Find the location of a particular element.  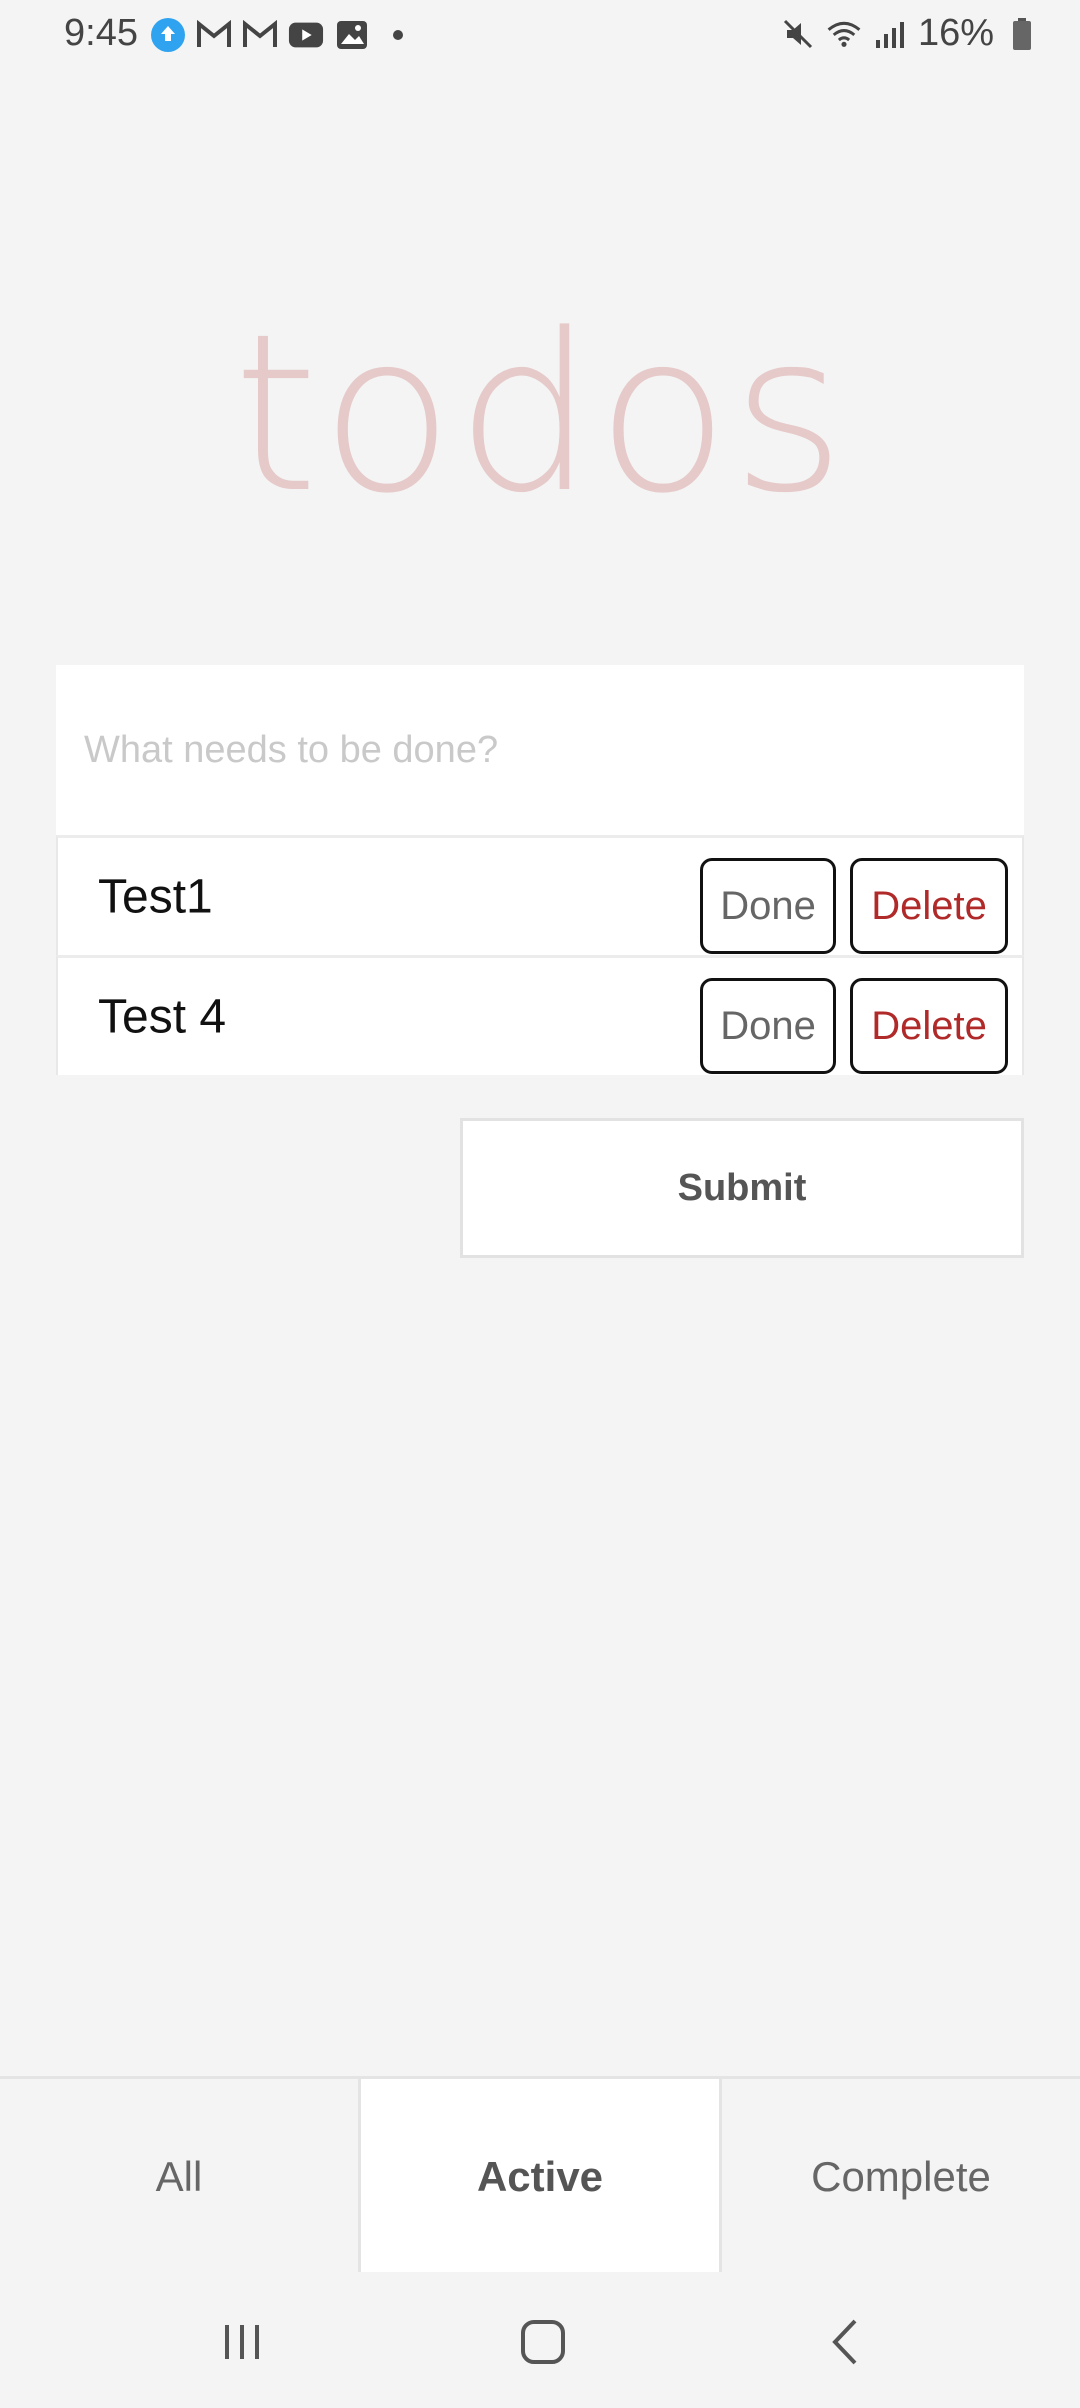

mute-icon is located at coordinates (798, 34).